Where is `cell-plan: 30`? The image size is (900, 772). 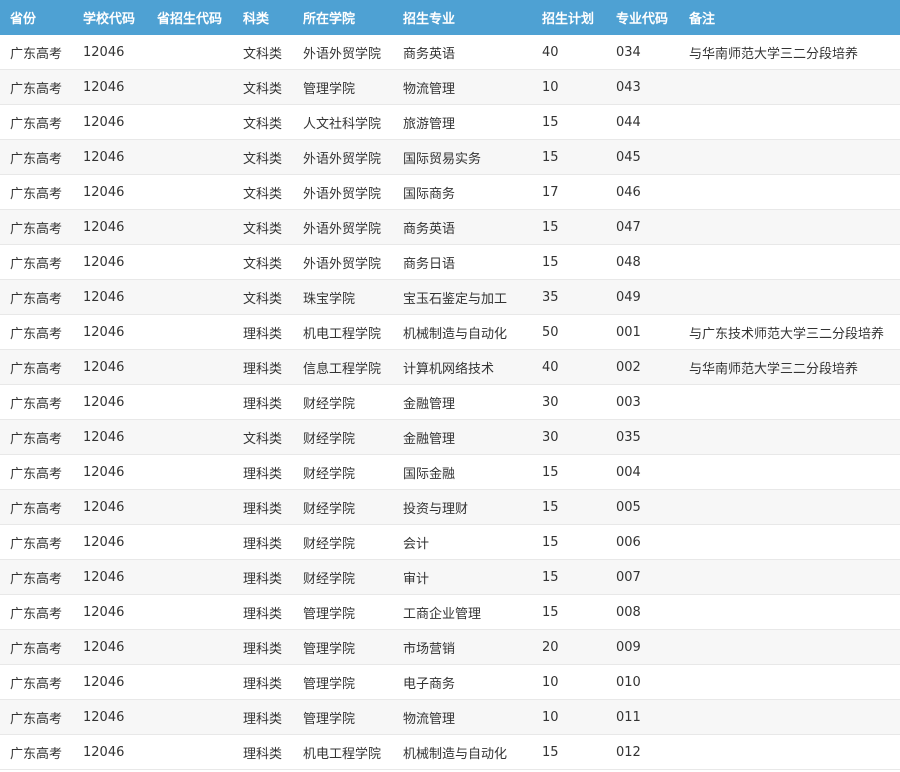
cell-plan: 30 is located at coordinates (569, 402).